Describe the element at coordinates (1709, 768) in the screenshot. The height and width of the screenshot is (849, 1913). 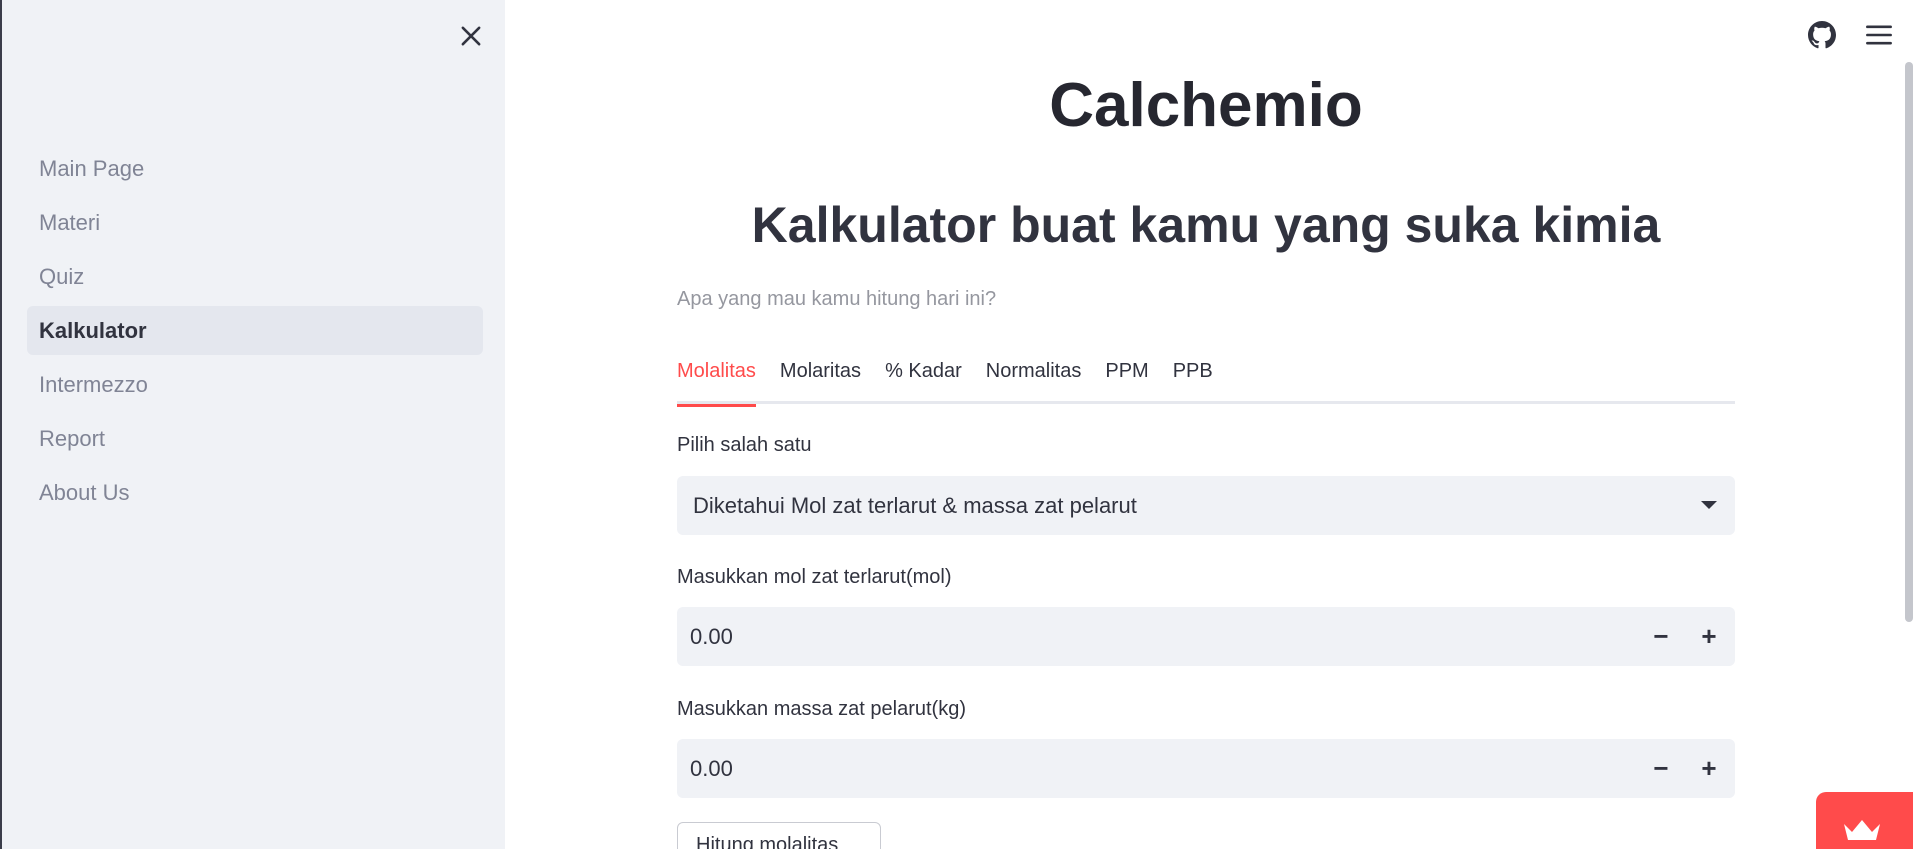
I see `massa-increment-button: +` at that location.